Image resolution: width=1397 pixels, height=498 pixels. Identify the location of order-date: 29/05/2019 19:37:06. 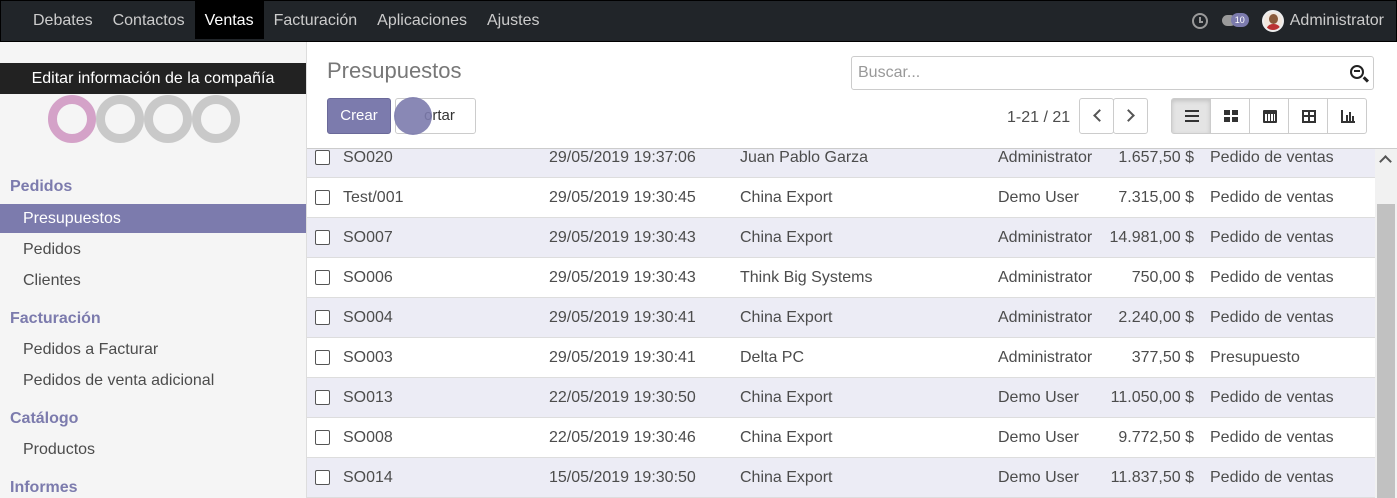
(622, 157).